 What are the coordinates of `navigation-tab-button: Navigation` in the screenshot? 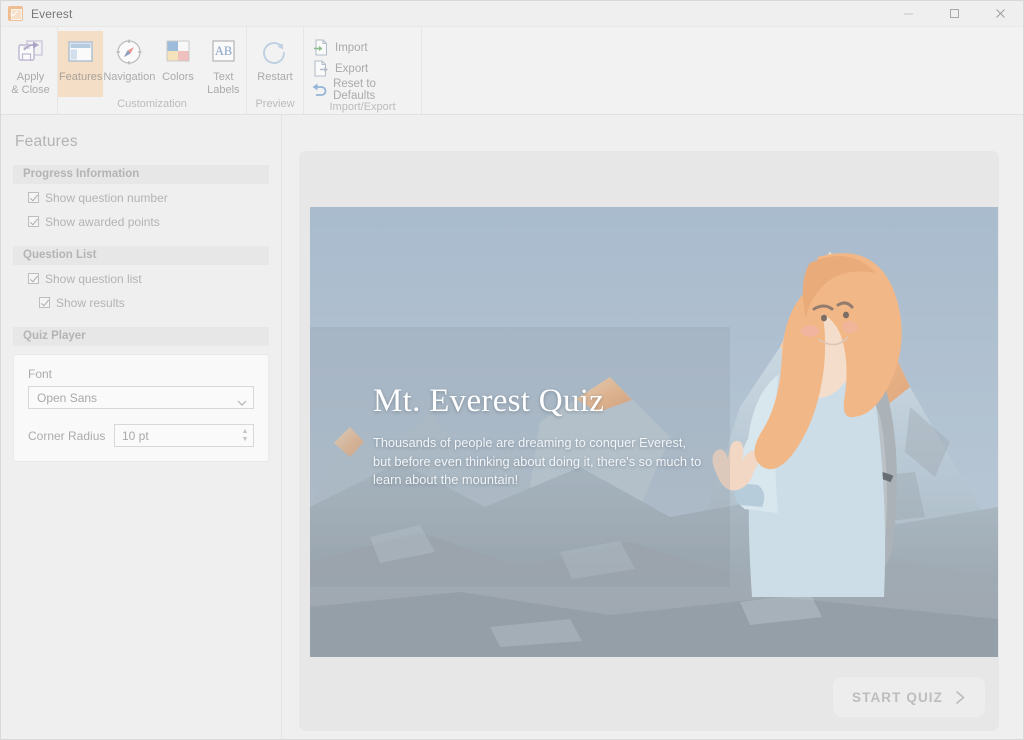 It's located at (129, 64).